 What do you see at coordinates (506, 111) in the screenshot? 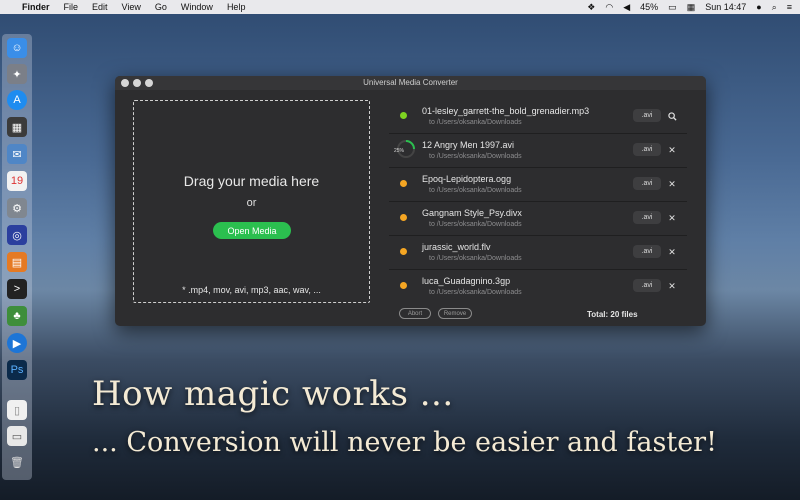
I see `file-name: 01-lesley_garrett-the_bold_grenadier.mp3` at bounding box center [506, 111].